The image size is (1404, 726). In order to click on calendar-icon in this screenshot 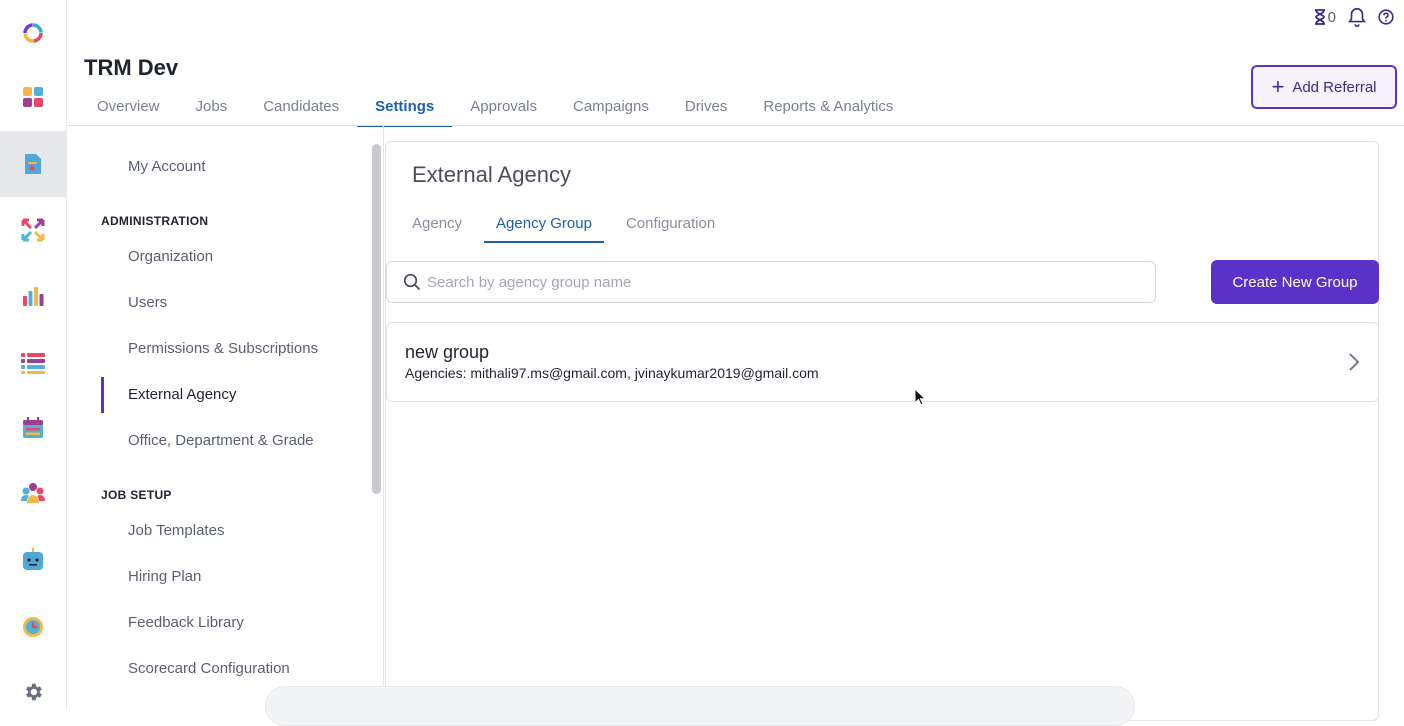, I will do `click(33, 428)`.